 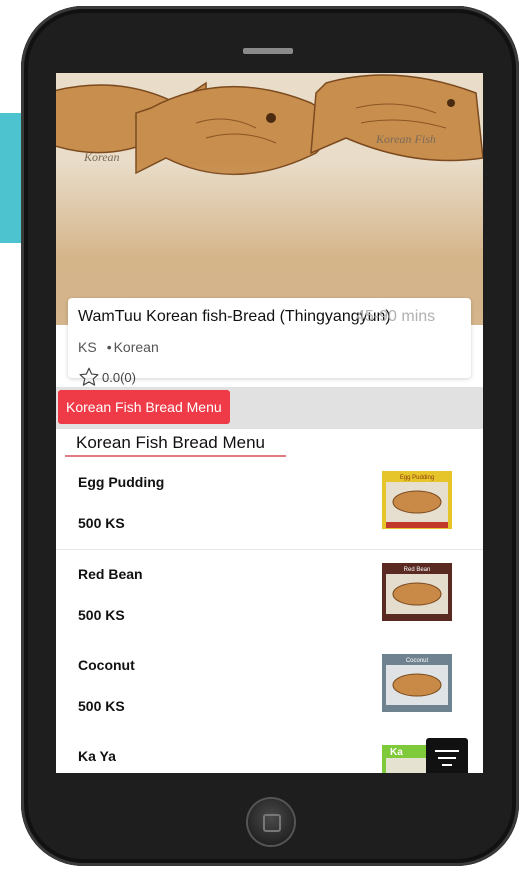 I want to click on filter-button, so click(x=447, y=755).